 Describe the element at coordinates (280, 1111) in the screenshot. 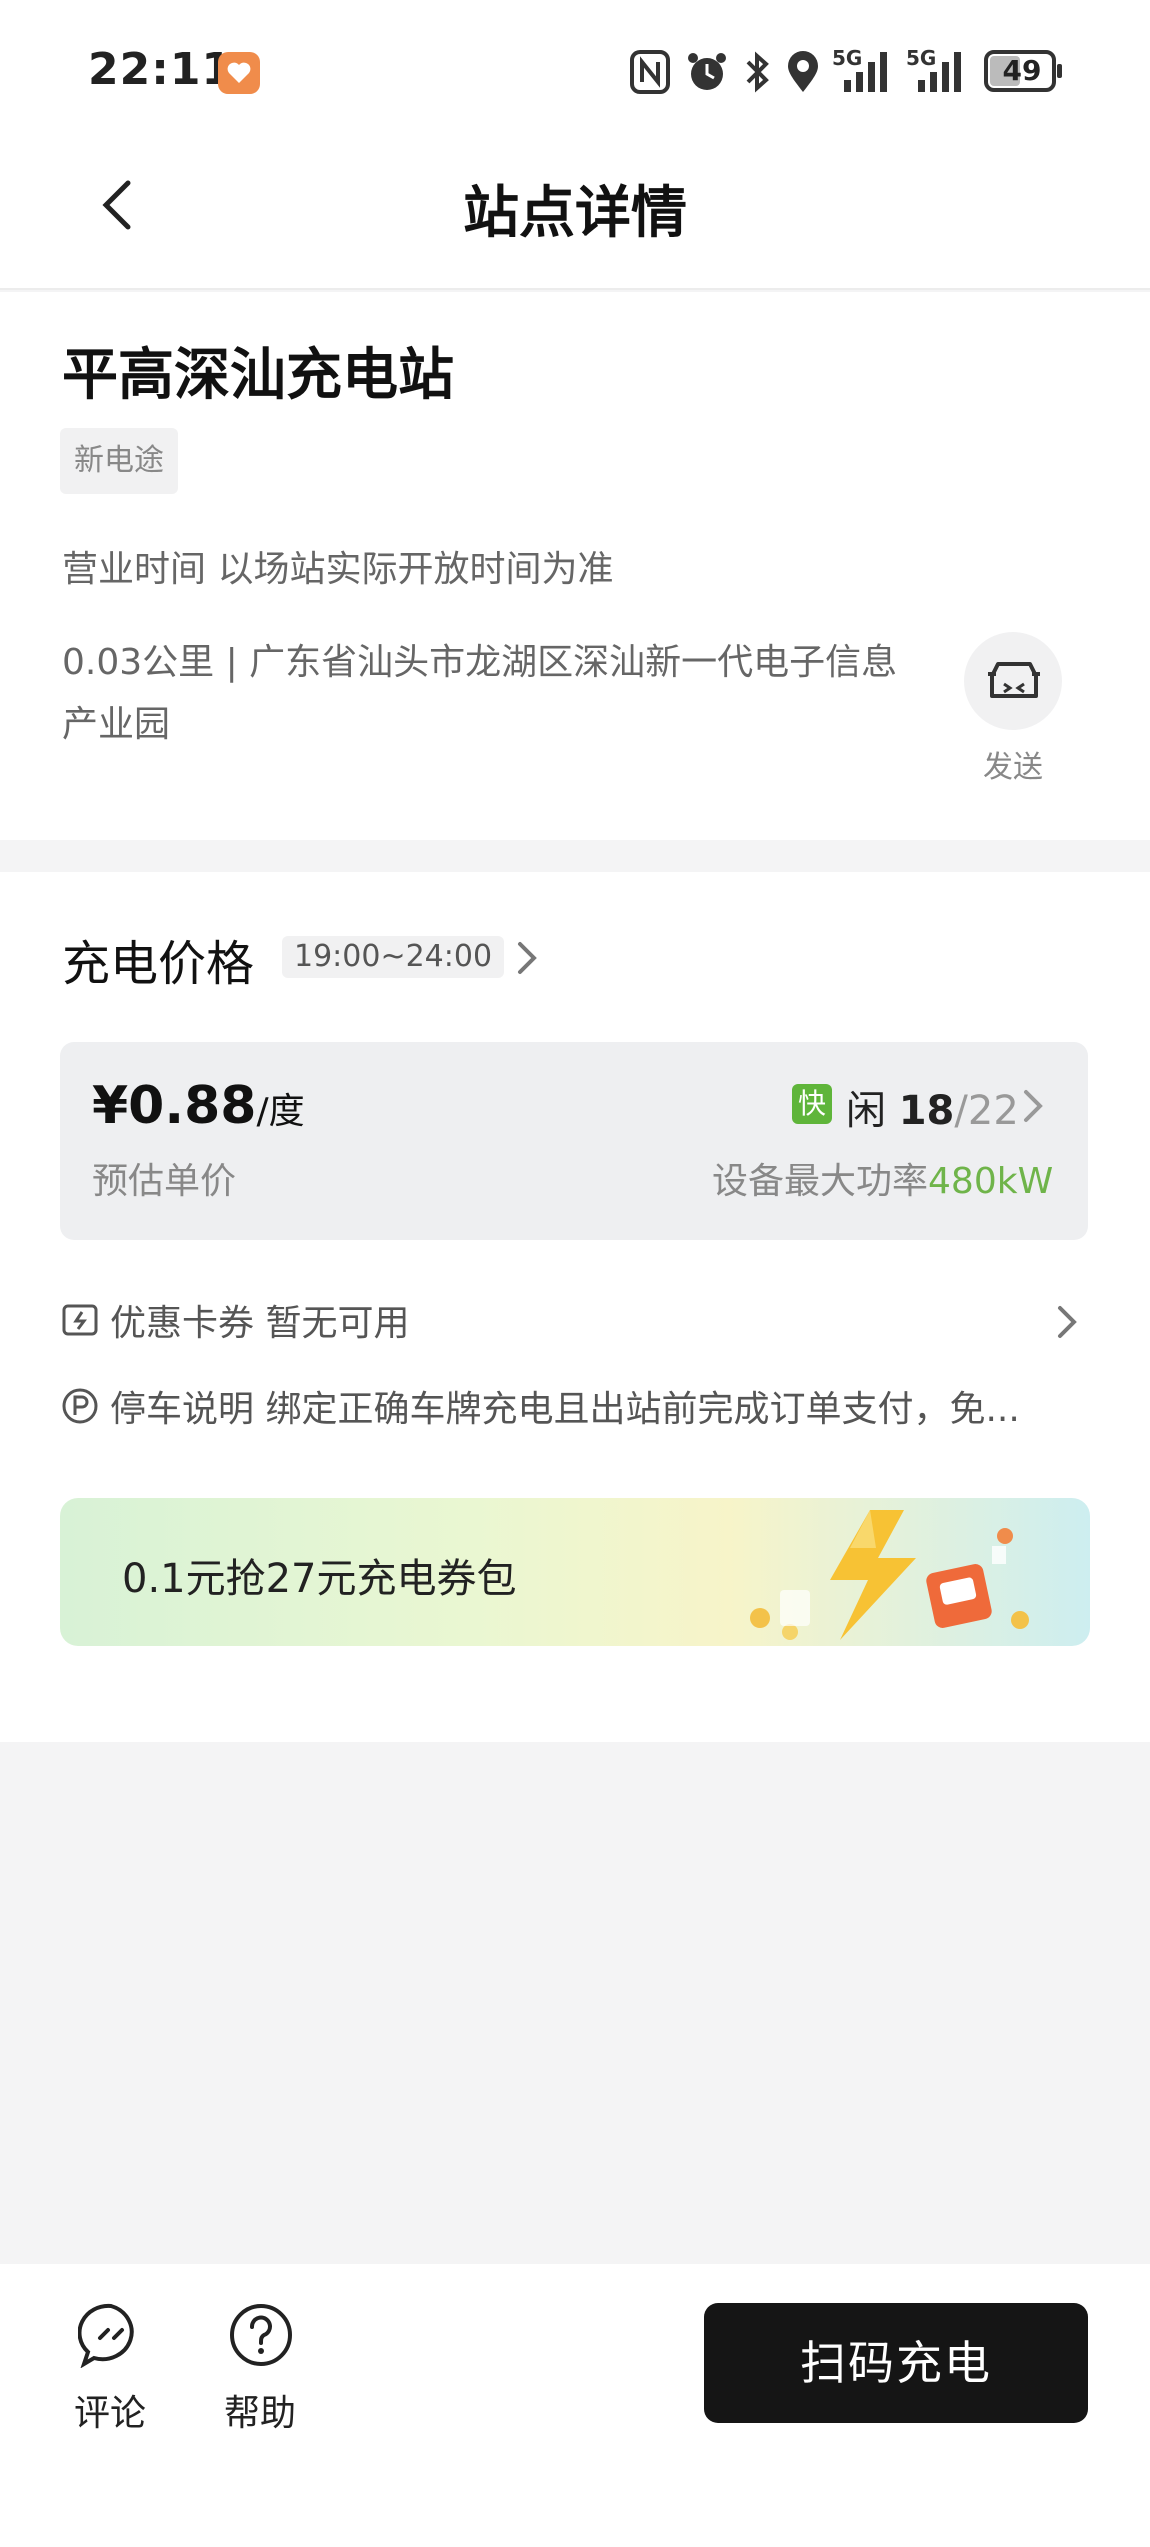

I see `price-unit: /度` at that location.